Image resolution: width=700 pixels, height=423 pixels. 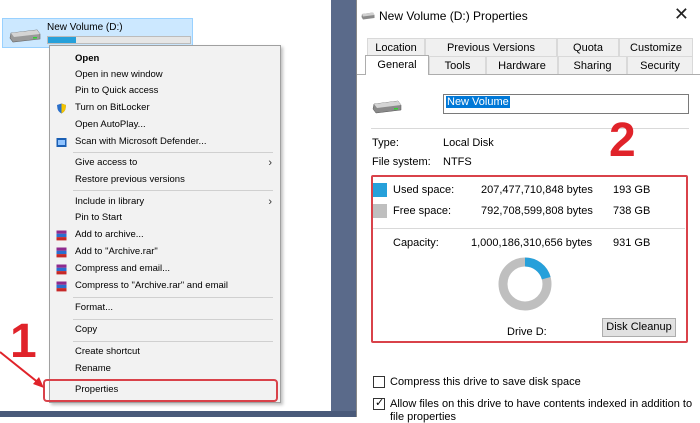 I want to click on compress-label: Compress this drive to save disk space, so click(x=485, y=382).